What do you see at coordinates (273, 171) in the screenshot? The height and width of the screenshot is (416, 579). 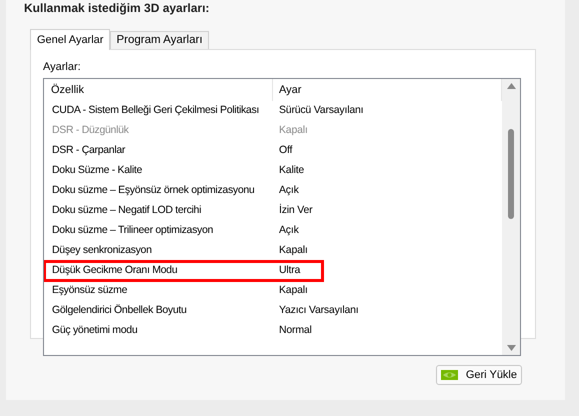 I see `settings-row: Doku Süzme - Kalite Kalite` at bounding box center [273, 171].